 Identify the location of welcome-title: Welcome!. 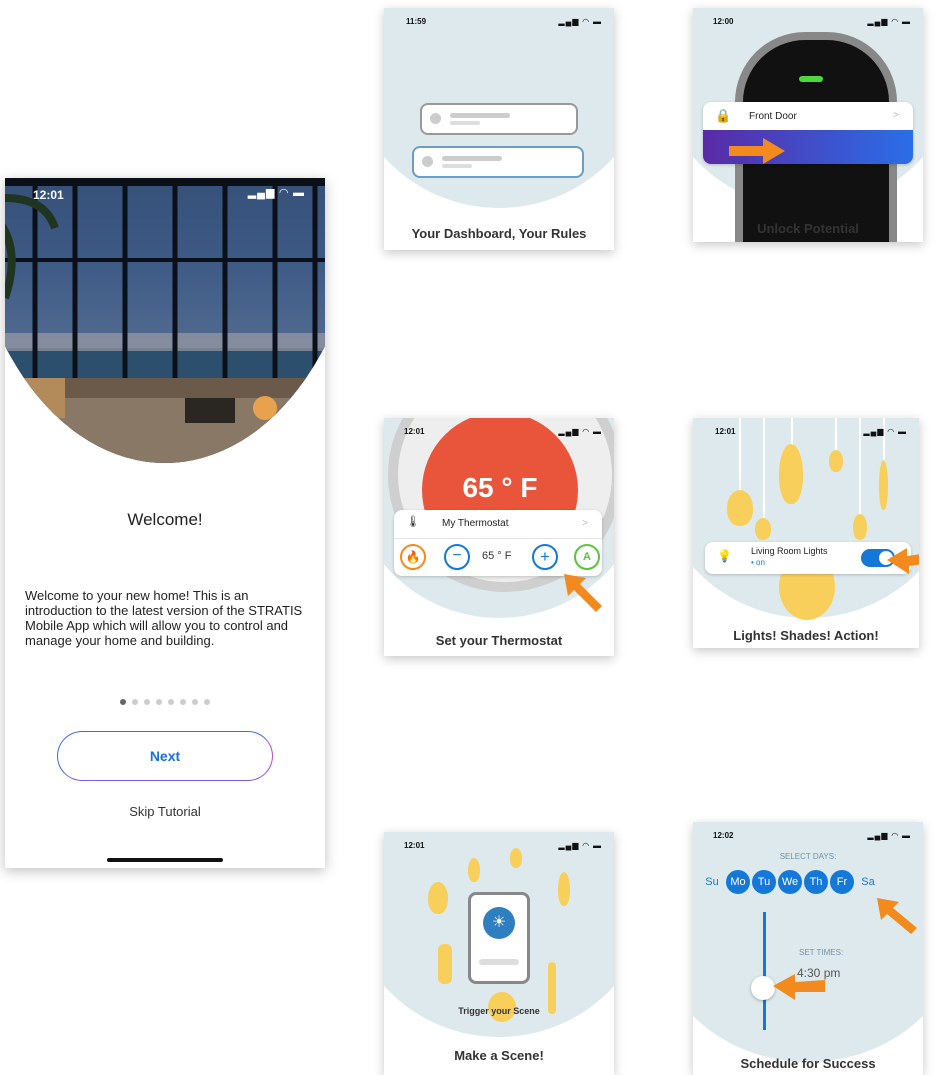
(165, 519).